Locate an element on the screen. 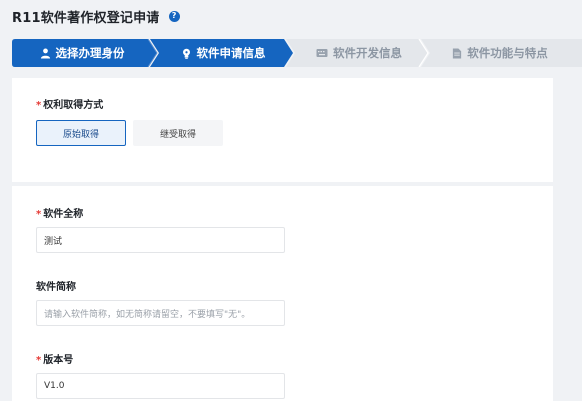 The height and width of the screenshot is (401, 582). input-placeholder: 请输入软件简称，如无简称请留空，不要填写"无"。 is located at coordinates (147, 314).